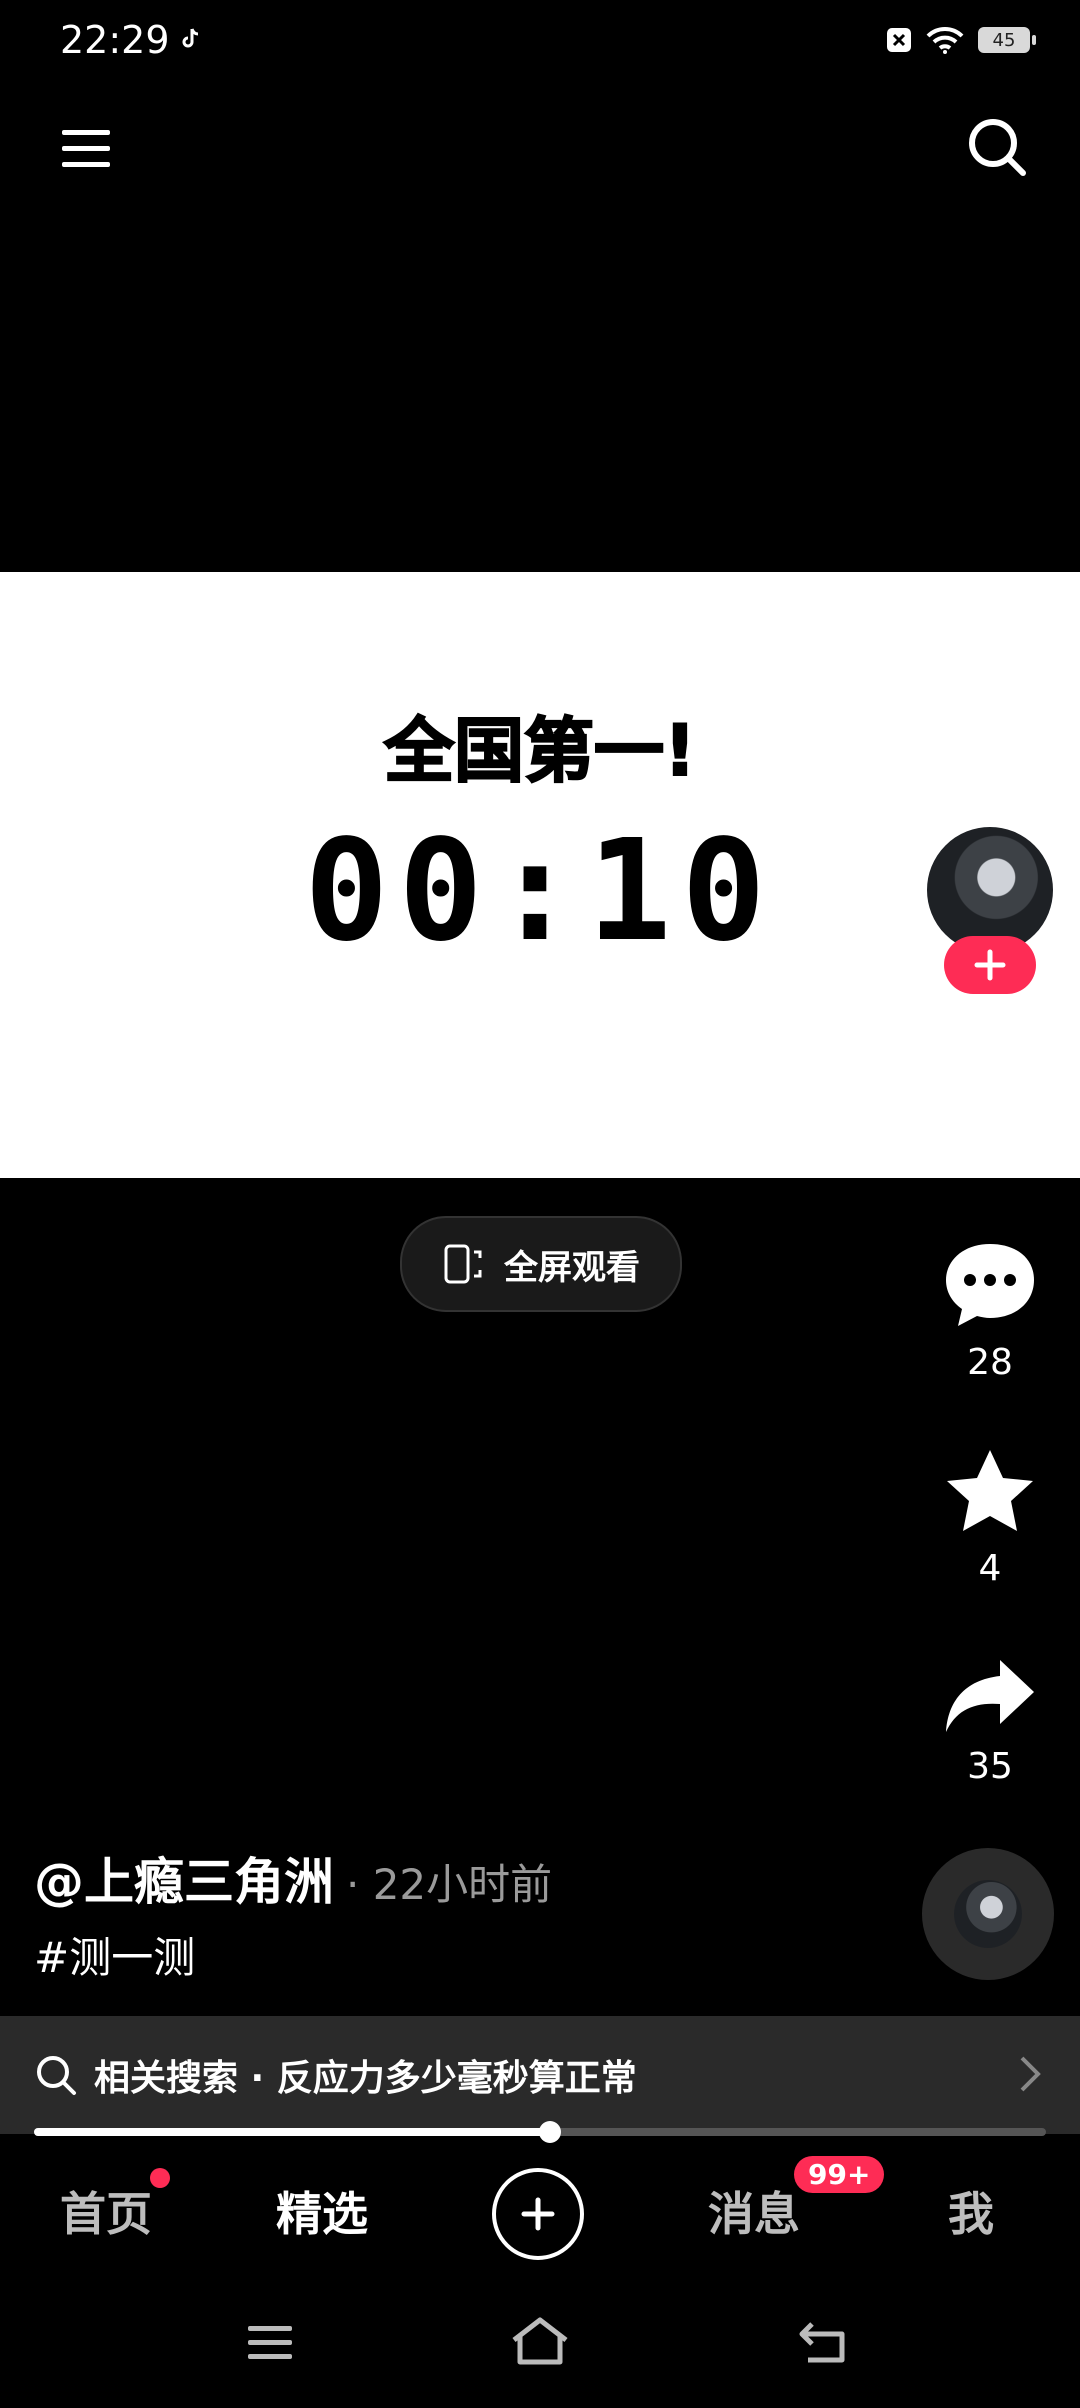 This screenshot has height=2408, width=1080. Describe the element at coordinates (1004, 40) in the screenshot. I see `battery-level: 45` at that location.